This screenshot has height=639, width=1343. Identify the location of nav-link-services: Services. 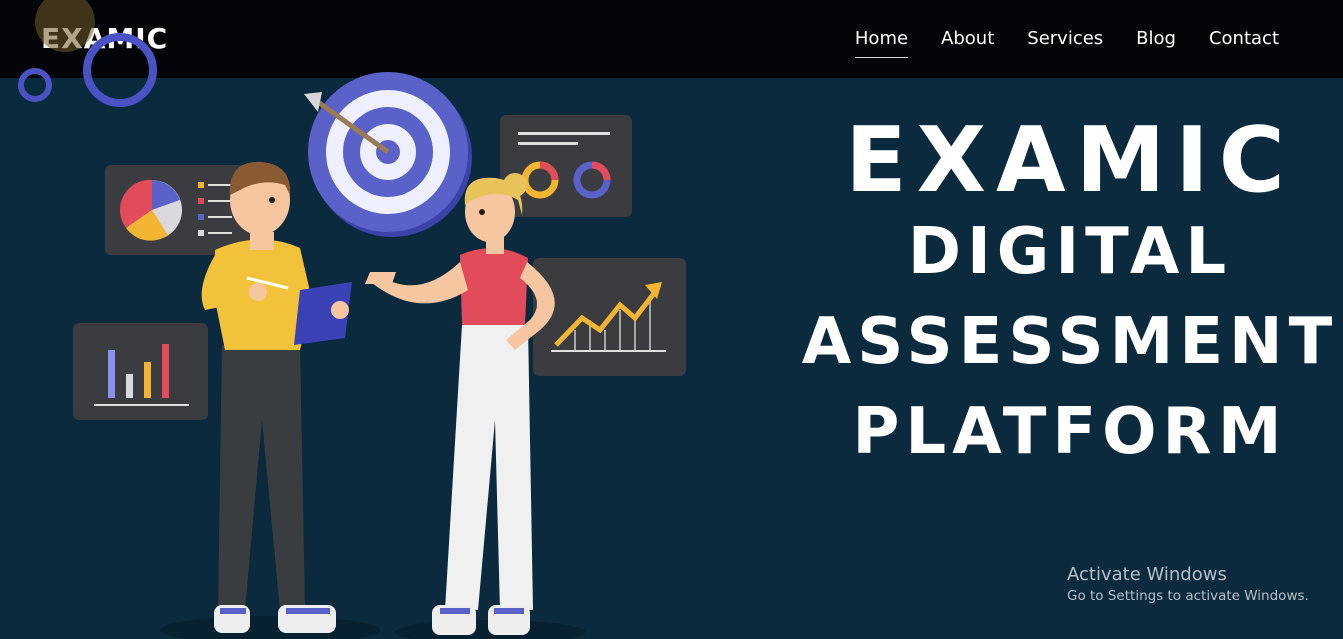
(1065, 43).